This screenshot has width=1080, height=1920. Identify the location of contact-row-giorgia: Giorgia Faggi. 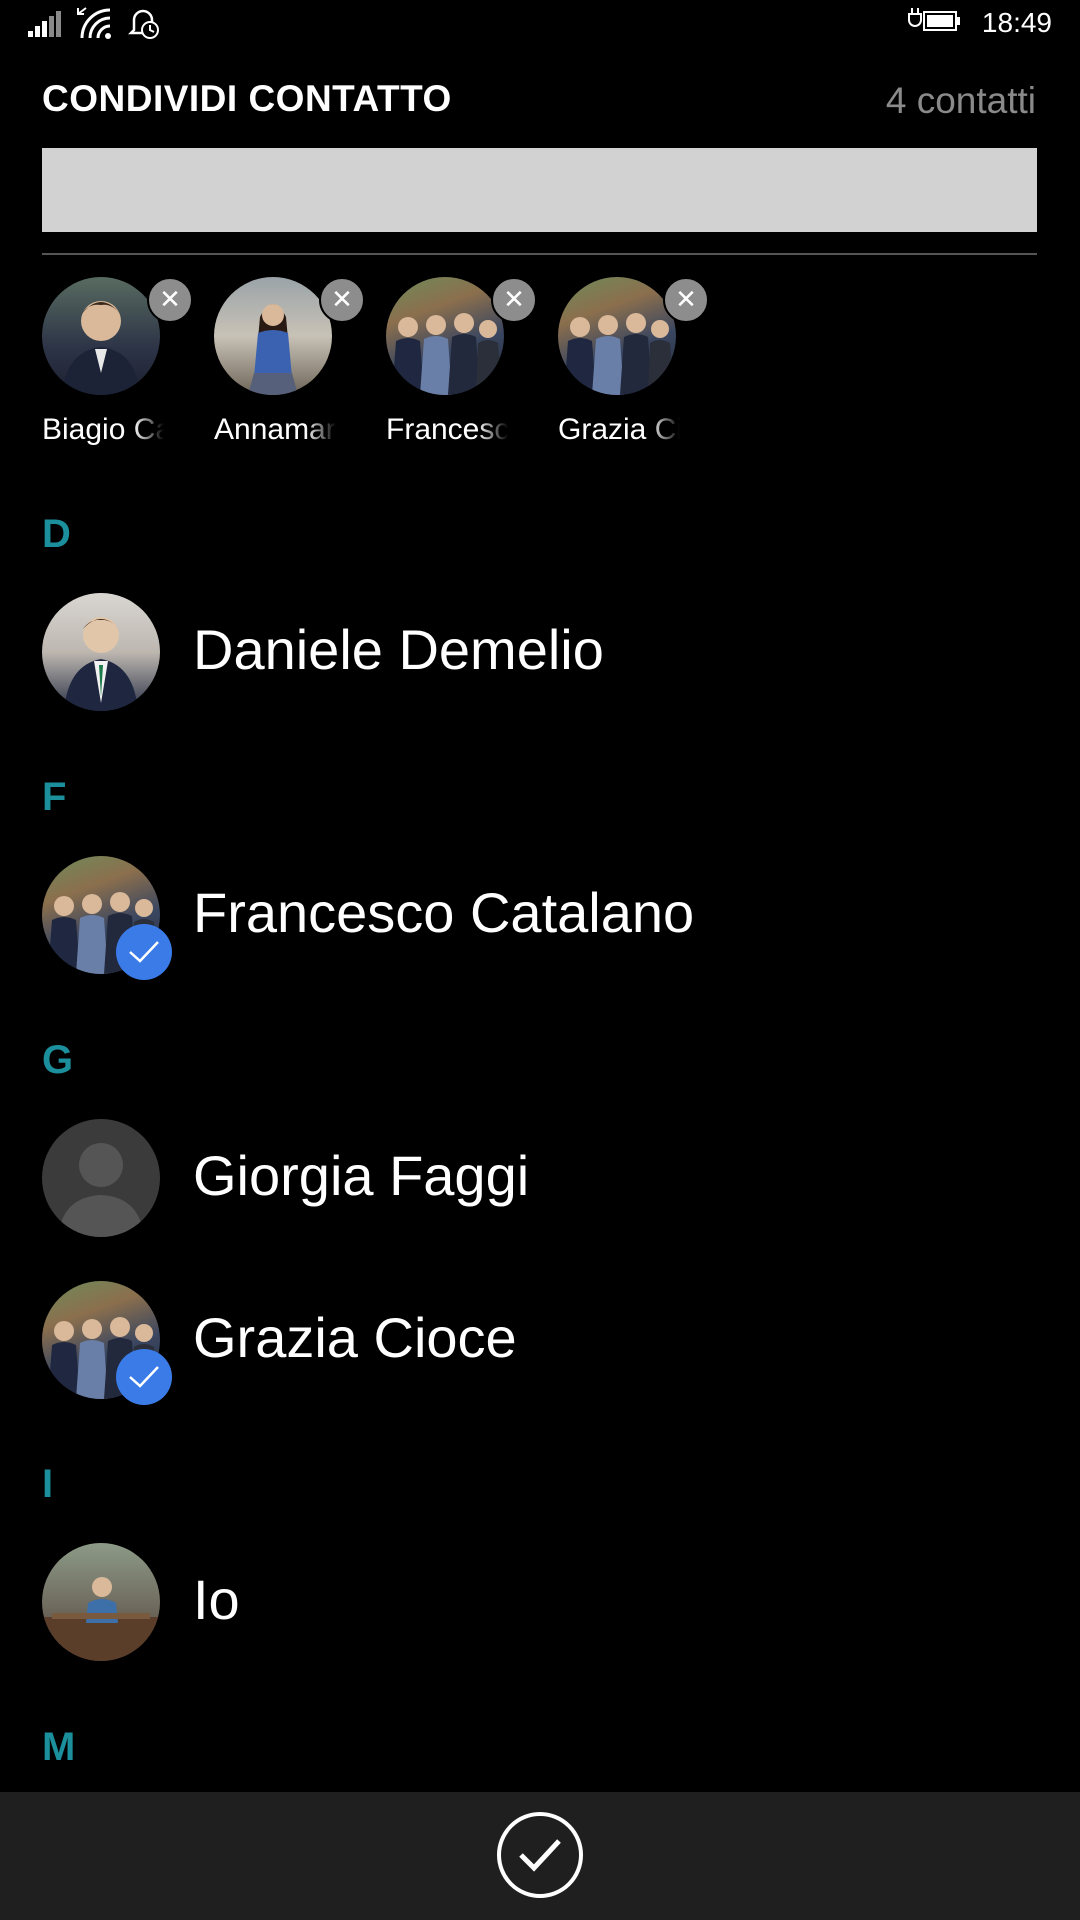
(540, 1178).